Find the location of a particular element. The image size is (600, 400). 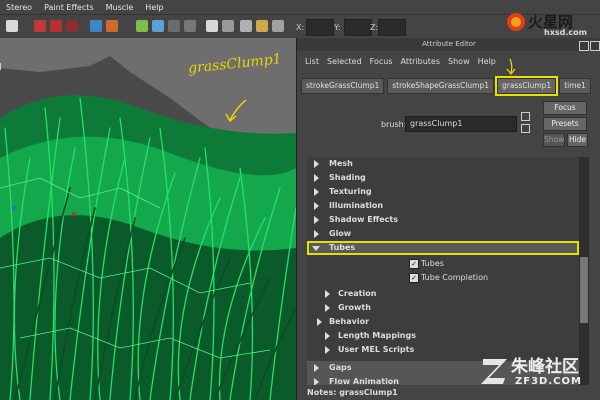

menu-muscle: Muscle is located at coordinates (120, 7).